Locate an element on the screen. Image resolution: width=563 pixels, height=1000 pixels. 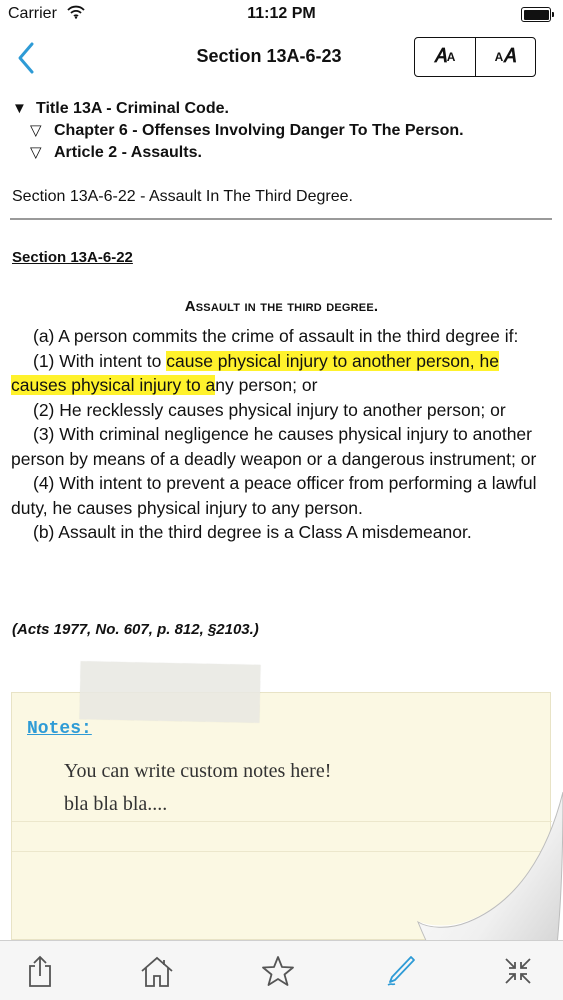
font-decrease-button: 𝐴A is located at coordinates (445, 57).